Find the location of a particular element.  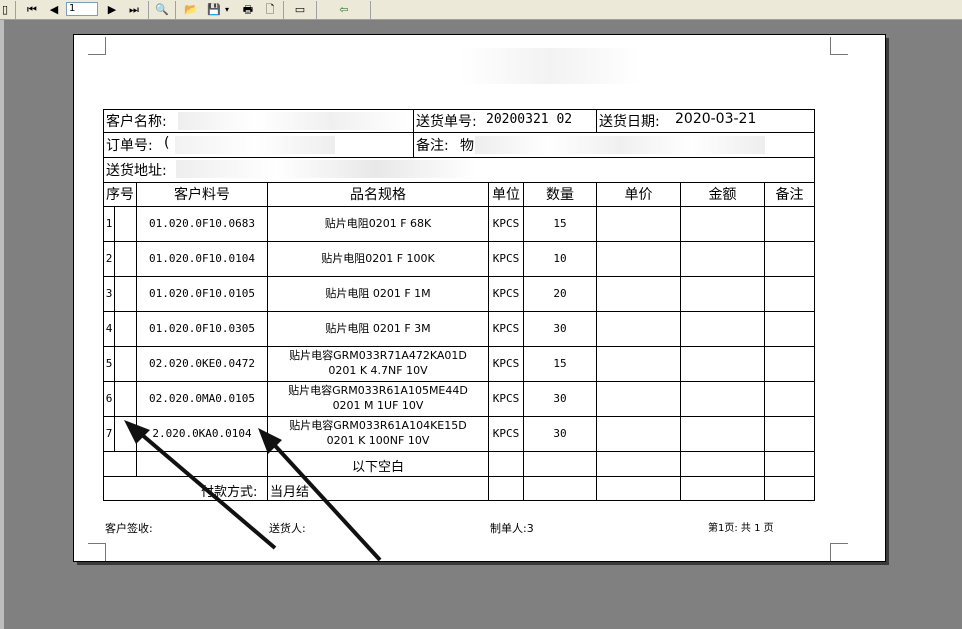

row-part: 2.020.0KA0.0104 is located at coordinates (202, 433).